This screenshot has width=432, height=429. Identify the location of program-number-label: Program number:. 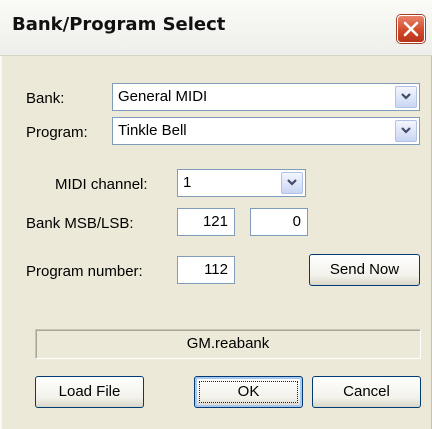
(84, 271).